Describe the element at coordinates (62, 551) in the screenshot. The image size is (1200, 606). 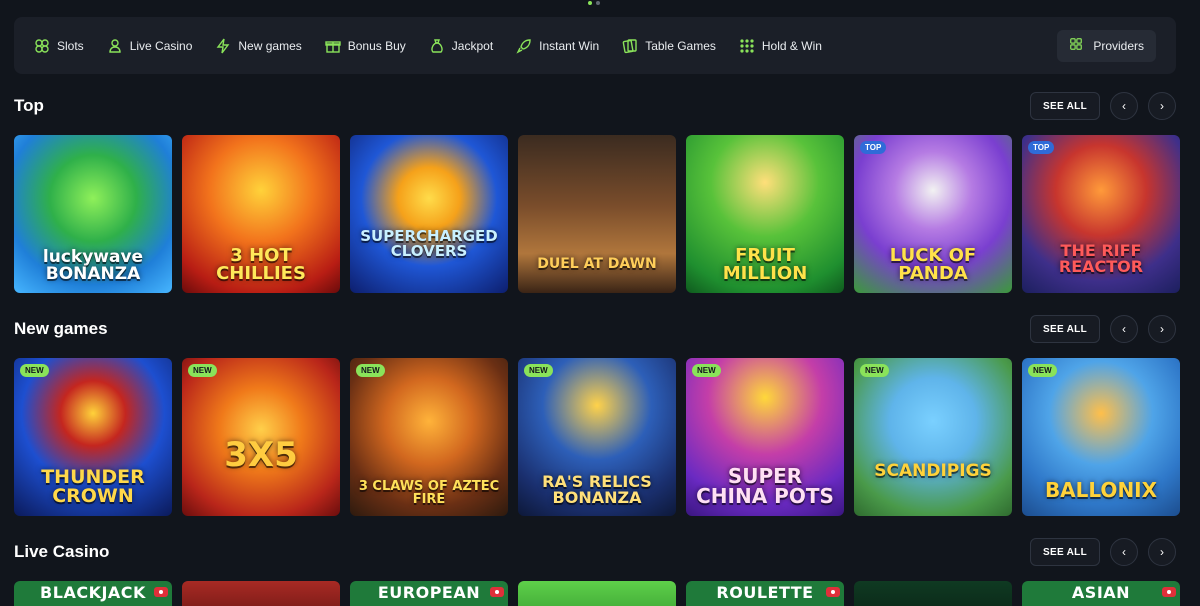
I see `section-title: Live Casino` at that location.